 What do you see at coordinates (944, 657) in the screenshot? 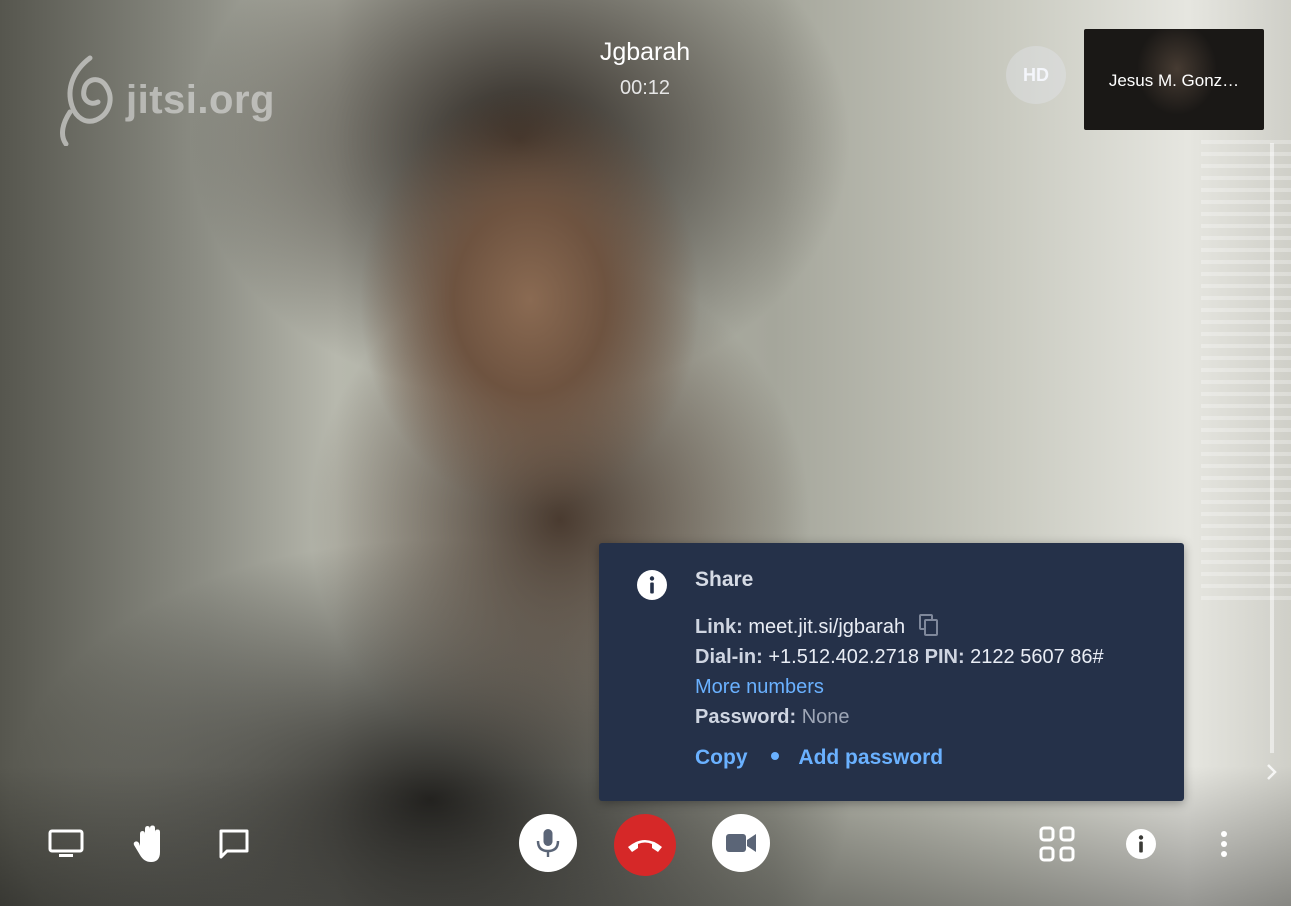
I see `pin-label: PIN:` at bounding box center [944, 657].